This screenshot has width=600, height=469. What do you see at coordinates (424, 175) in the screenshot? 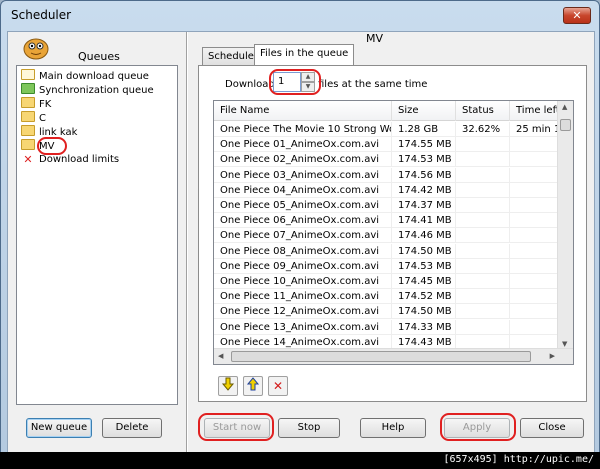
I see `cell-size: 174.56 MB` at bounding box center [424, 175].